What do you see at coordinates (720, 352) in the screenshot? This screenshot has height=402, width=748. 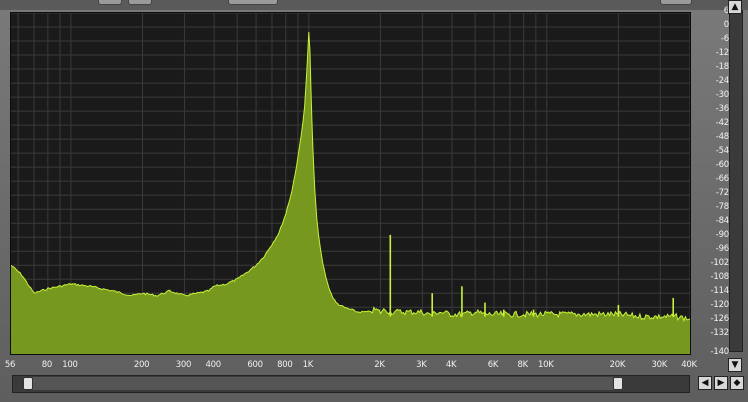 I see `db-tick-label: -140` at bounding box center [720, 352].